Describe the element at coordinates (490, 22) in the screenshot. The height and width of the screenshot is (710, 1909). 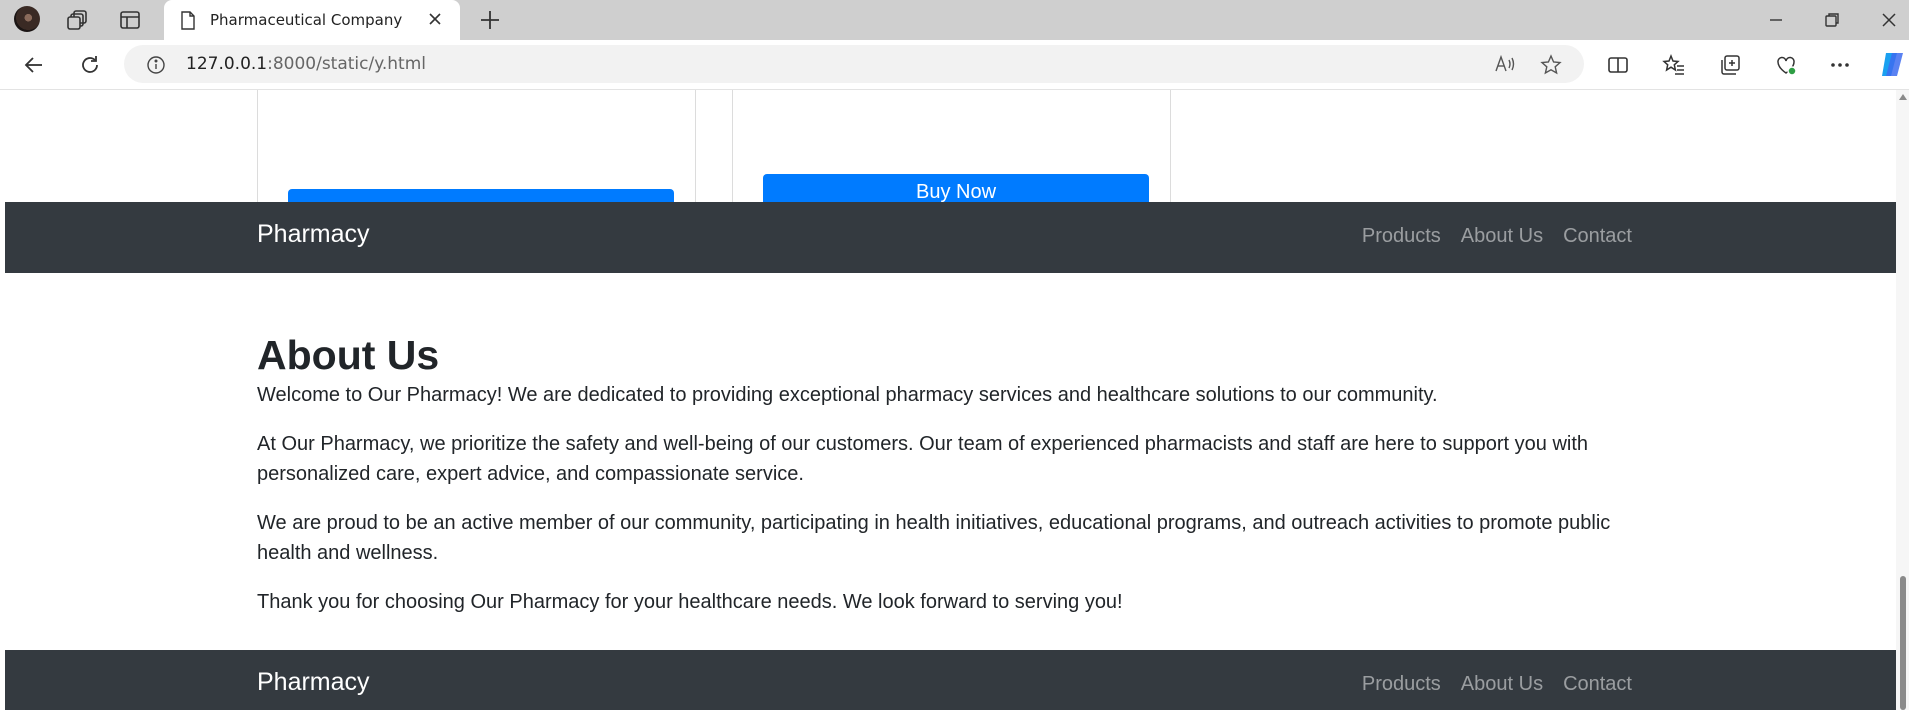
I see `new-tab-icon` at that location.